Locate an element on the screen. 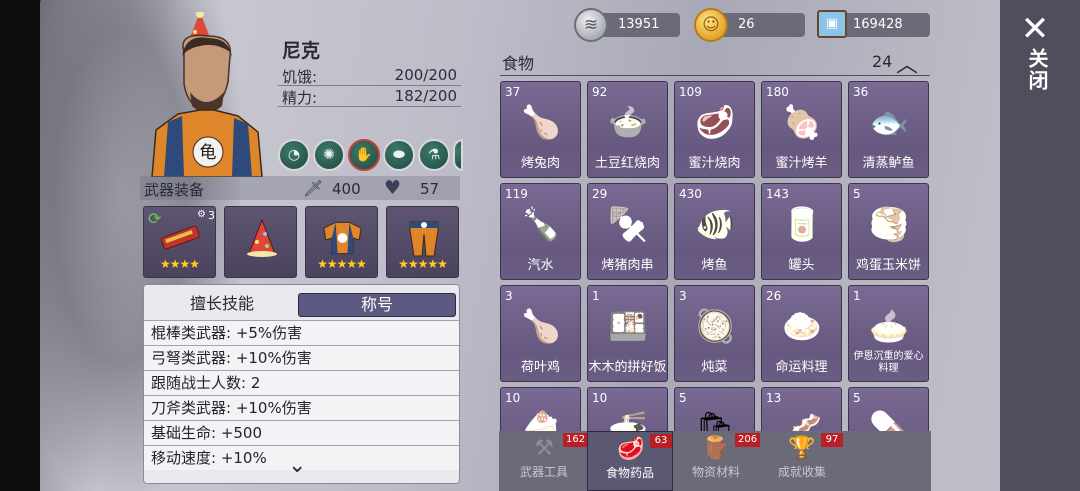 This screenshot has width=1080, height=491. coins-value: 26 is located at coordinates (746, 24).